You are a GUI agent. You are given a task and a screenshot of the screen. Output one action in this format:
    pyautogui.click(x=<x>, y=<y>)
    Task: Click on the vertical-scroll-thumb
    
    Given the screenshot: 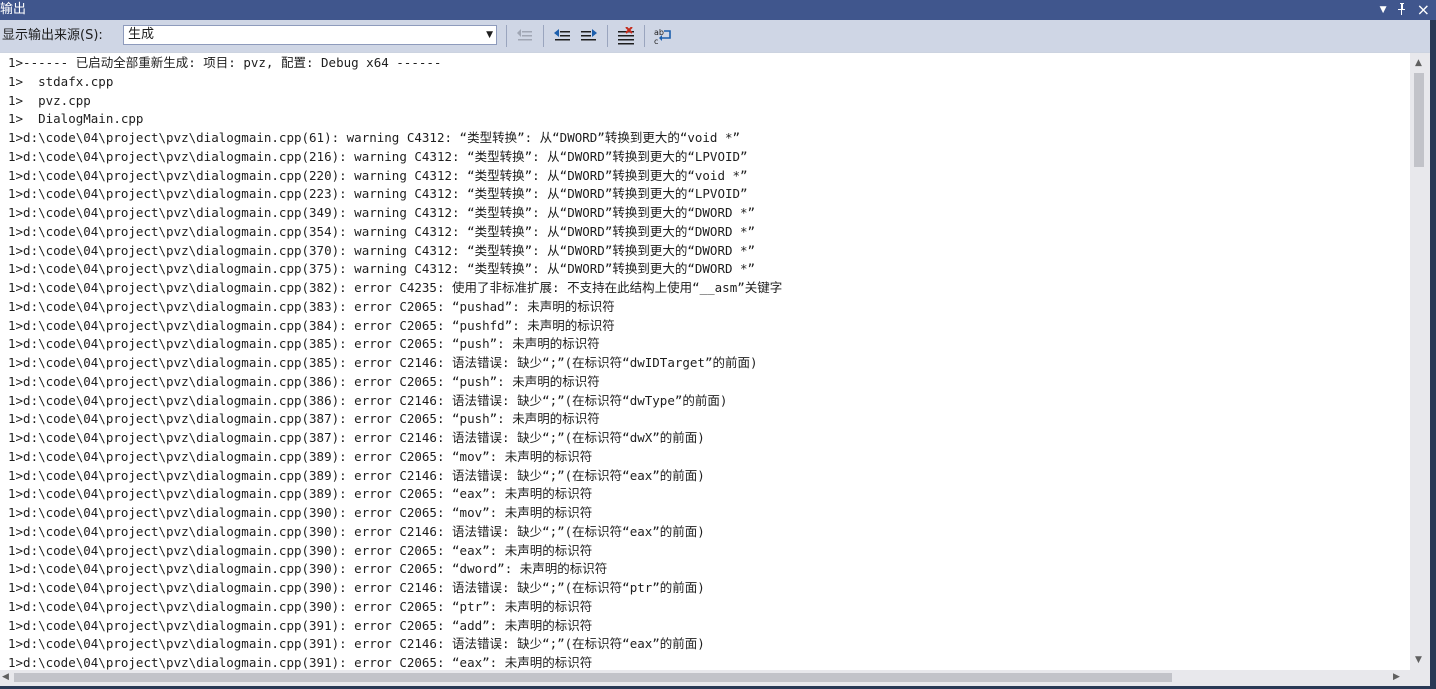 What is the action you would take?
    pyautogui.click(x=1419, y=120)
    